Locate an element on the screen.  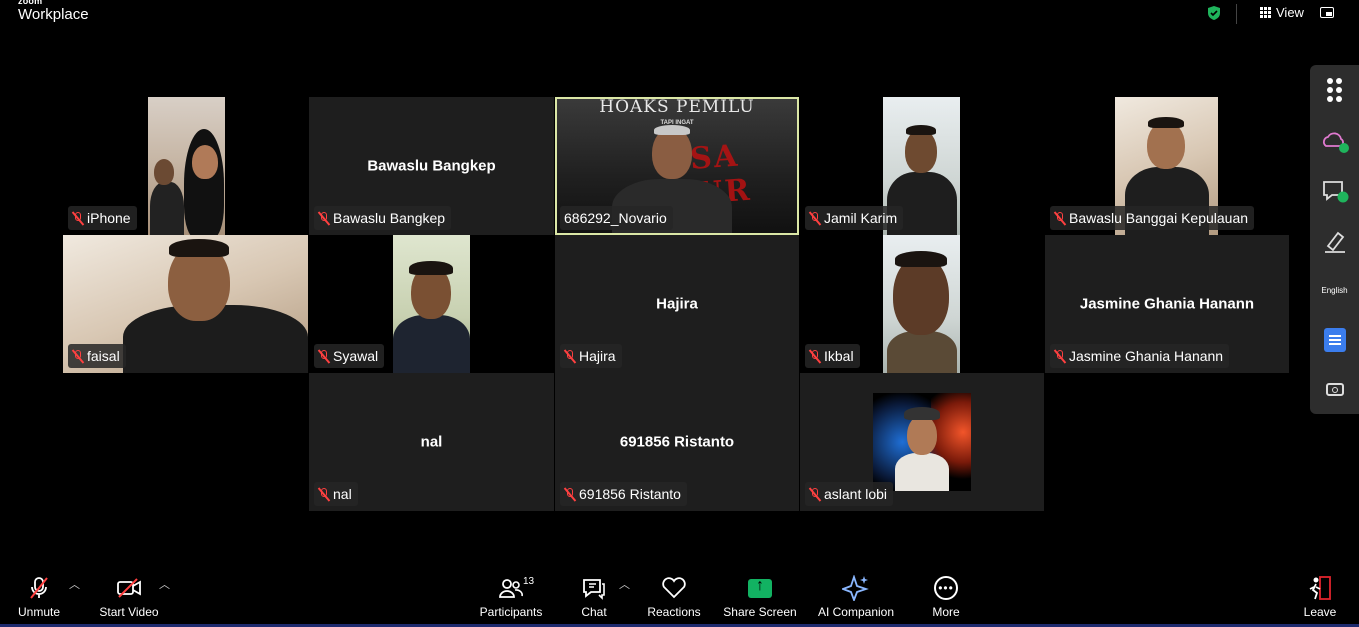
cloud-sun-icon is located at coordinates (1335, 142).